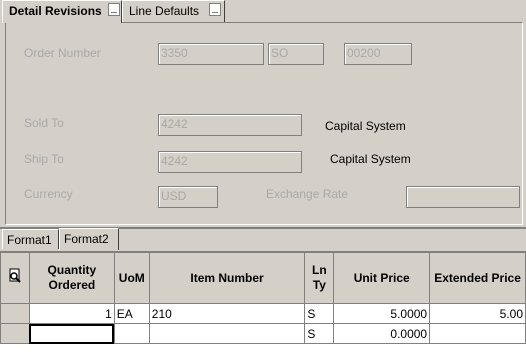 Image resolution: width=526 pixels, height=356 pixels. Describe the element at coordinates (131, 278) in the screenshot. I see `column-header-uom: UoM` at that location.